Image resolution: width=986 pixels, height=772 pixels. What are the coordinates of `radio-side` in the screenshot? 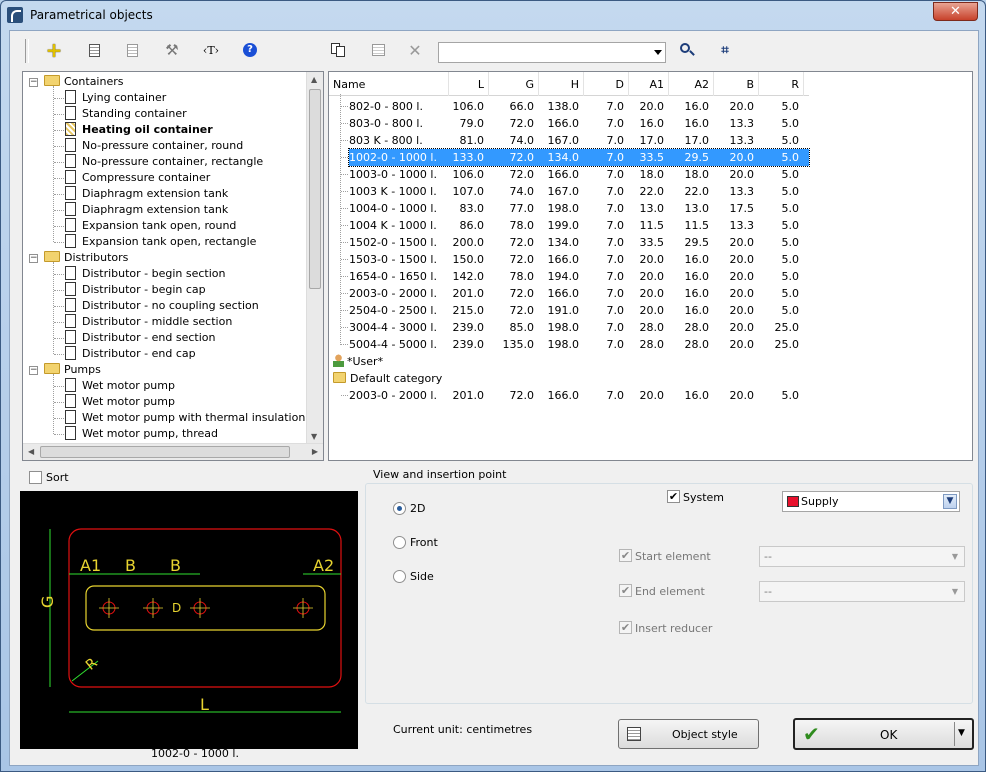 It's located at (399, 576).